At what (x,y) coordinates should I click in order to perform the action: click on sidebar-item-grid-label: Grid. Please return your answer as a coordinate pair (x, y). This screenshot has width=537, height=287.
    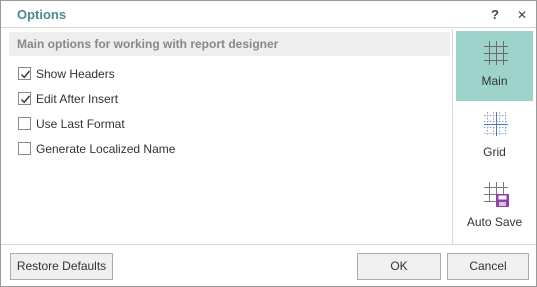
    Looking at the image, I should click on (494, 152).